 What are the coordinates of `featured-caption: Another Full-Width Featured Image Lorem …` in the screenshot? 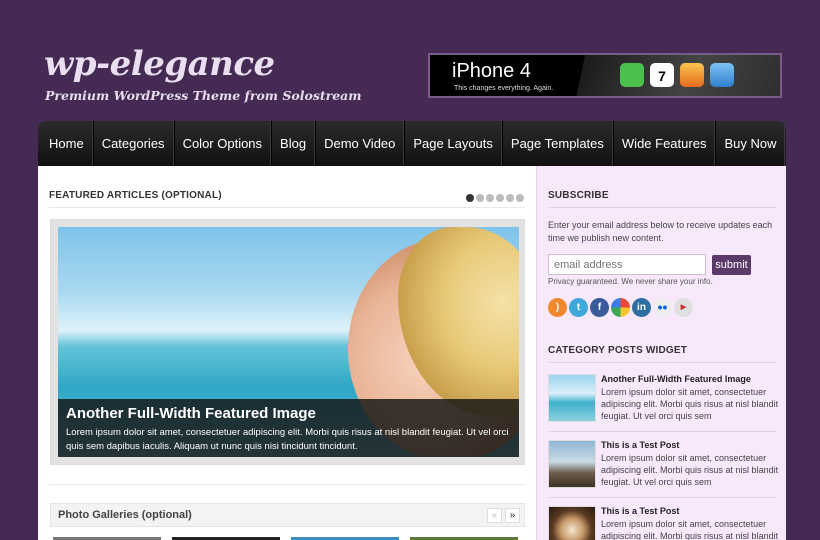 It's located at (288, 428).